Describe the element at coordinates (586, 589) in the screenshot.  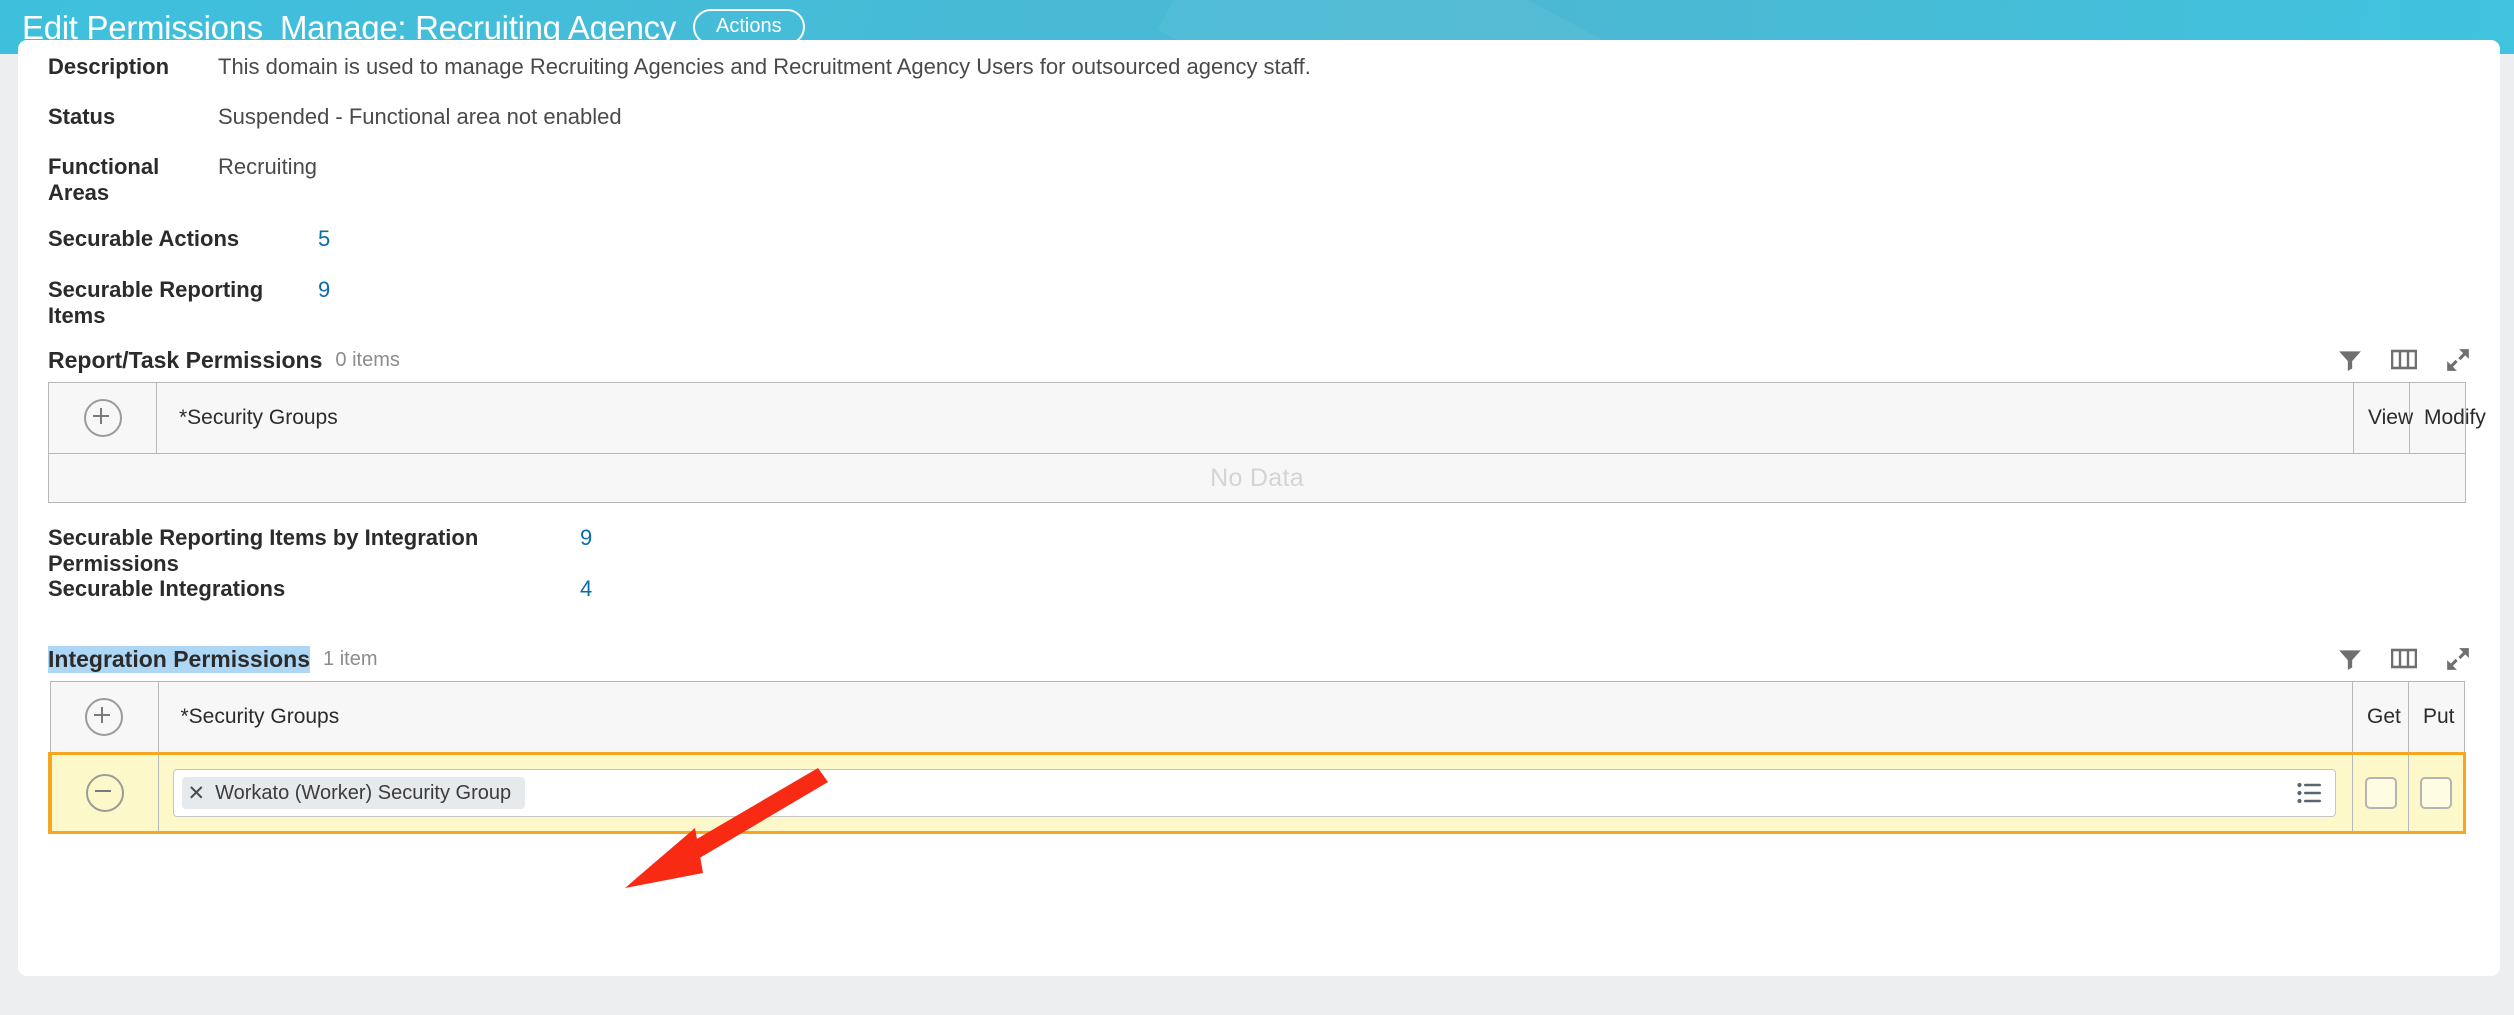
I see `count-value-link: 4` at that location.